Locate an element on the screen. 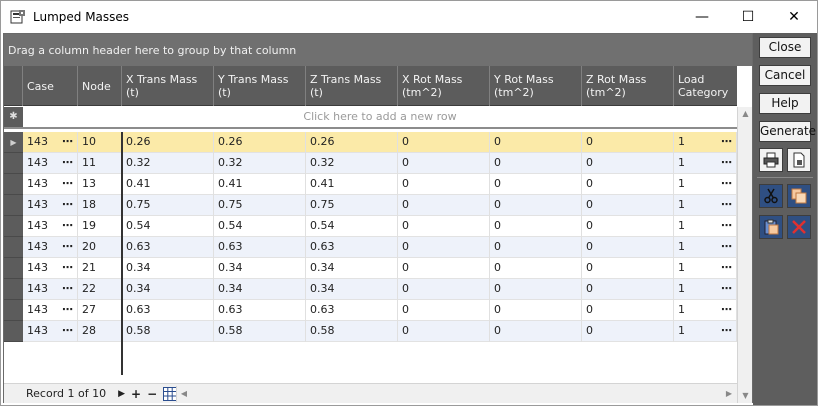  cell-node: 28 is located at coordinates (100, 331).